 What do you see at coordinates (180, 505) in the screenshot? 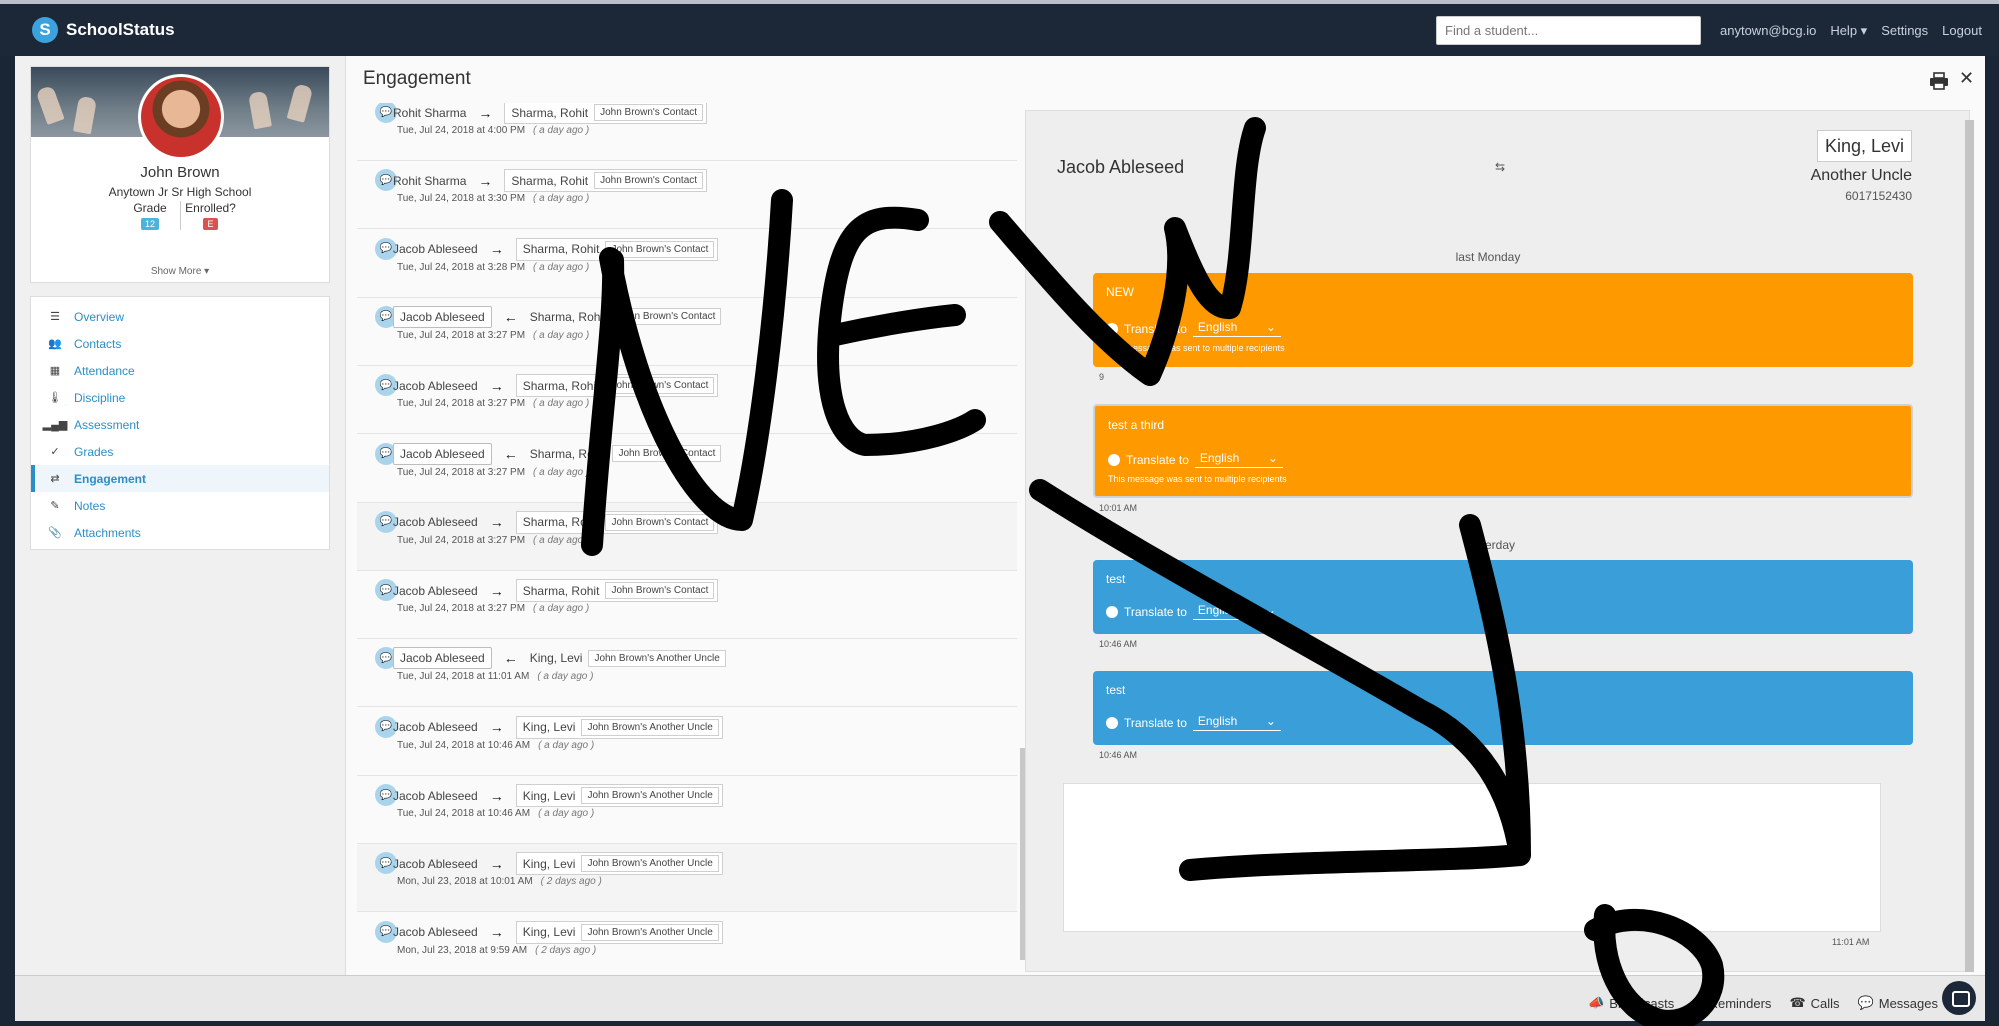
I see `nav-item-notes: ✎ Notes` at bounding box center [180, 505].